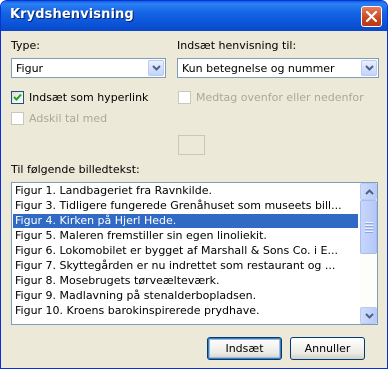 The image size is (388, 369). Describe the element at coordinates (185, 281) in the screenshot. I see `list-item: Figur 8. Mosebrugets tørveælteværk.` at that location.